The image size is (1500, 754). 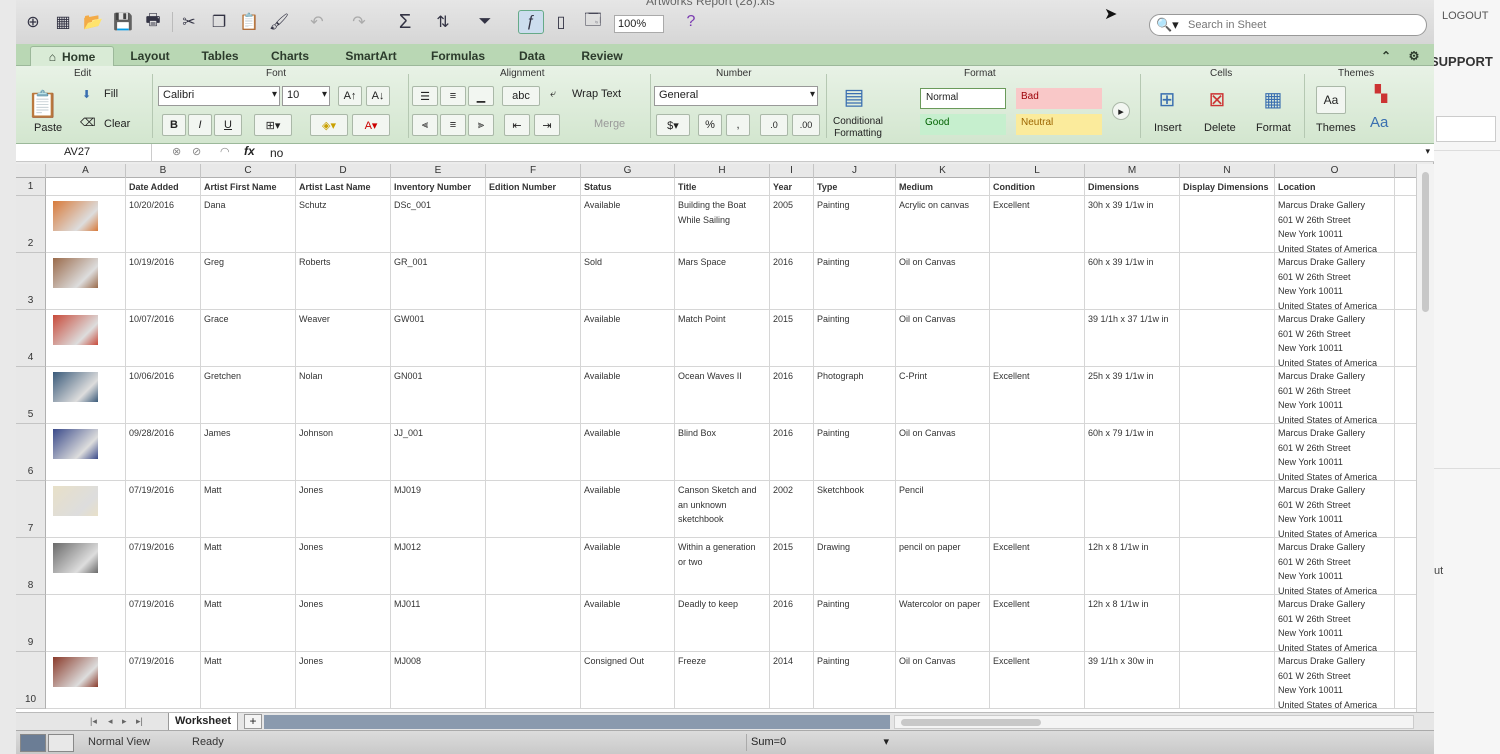 I want to click on fonts-icon: Aa, so click(x=1379, y=122).